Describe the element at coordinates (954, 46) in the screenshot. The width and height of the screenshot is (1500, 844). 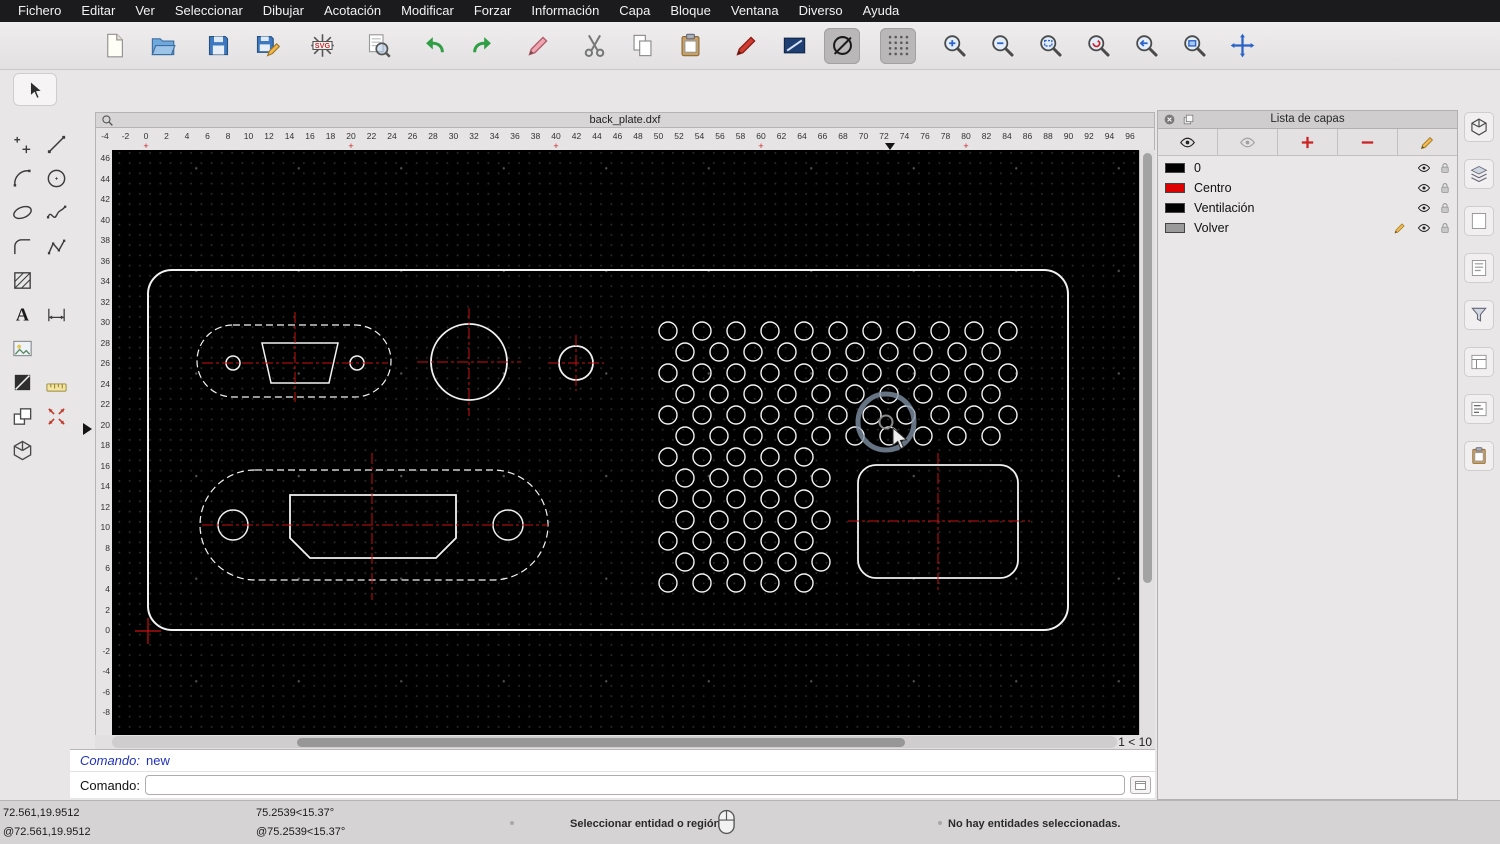
I see `zoom-in-button` at that location.